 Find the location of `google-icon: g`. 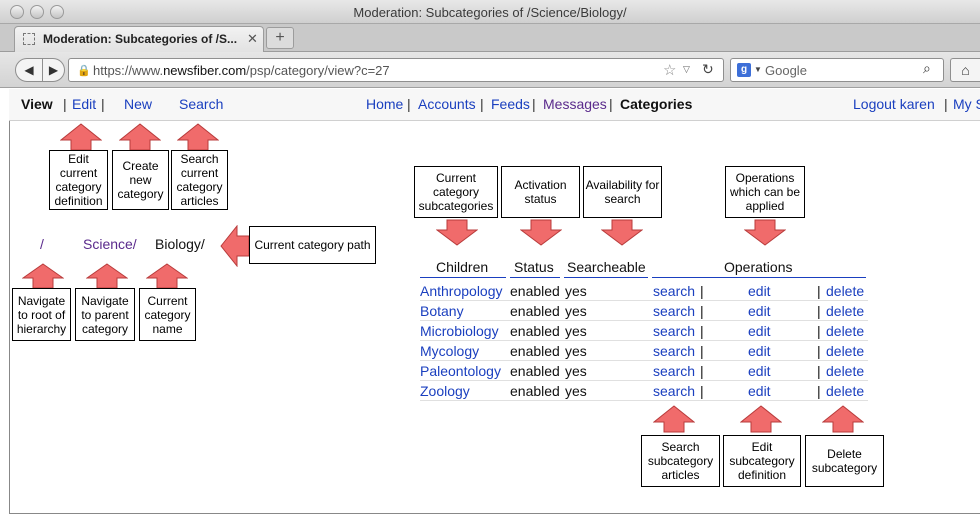

google-icon: g is located at coordinates (744, 70).